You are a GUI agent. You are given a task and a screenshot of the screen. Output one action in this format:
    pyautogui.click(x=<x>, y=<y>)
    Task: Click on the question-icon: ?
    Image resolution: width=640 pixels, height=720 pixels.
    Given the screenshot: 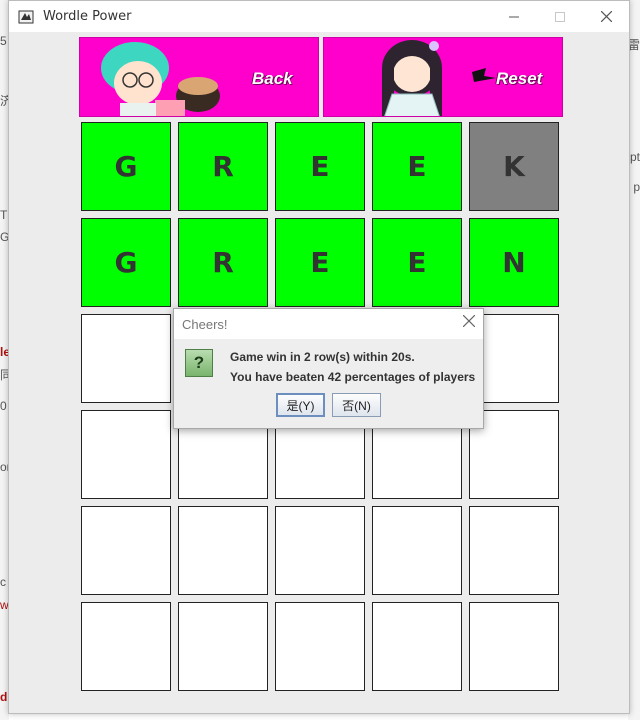 What is the action you would take?
    pyautogui.click(x=199, y=363)
    